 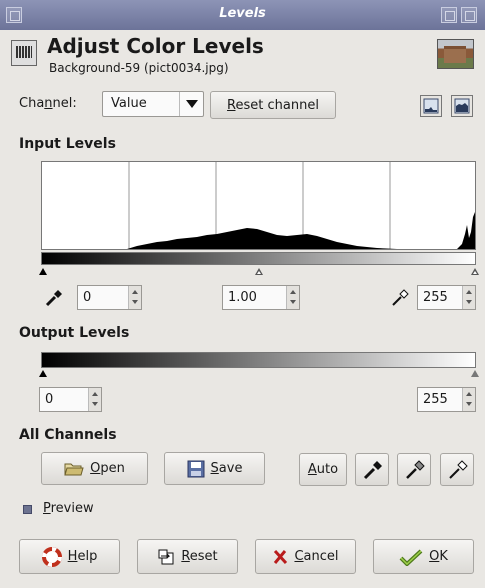 What do you see at coordinates (68, 508) in the screenshot?
I see `preview-label: Preview` at bounding box center [68, 508].